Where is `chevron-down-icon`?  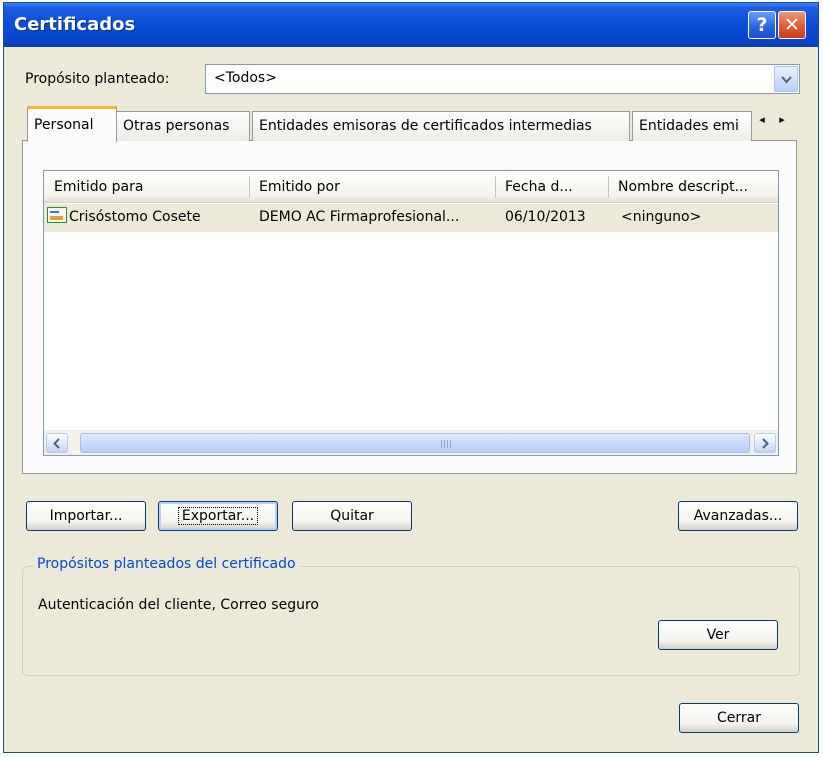 chevron-down-icon is located at coordinates (786, 80).